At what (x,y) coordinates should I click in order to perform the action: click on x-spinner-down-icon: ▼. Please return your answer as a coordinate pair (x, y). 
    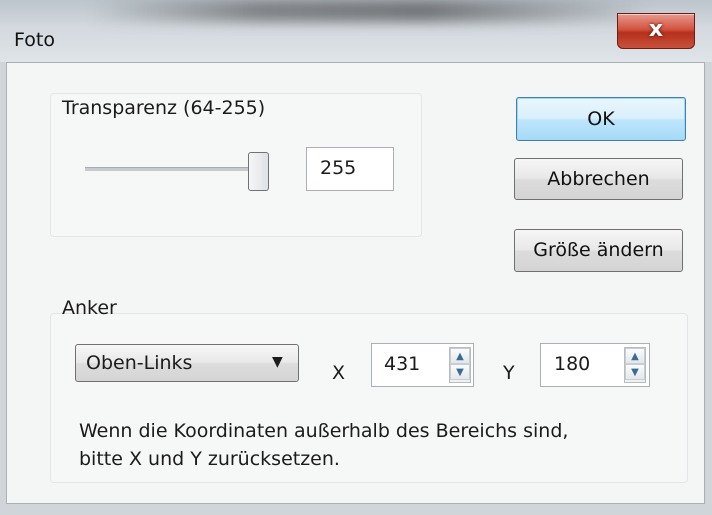
    Looking at the image, I should click on (460, 372).